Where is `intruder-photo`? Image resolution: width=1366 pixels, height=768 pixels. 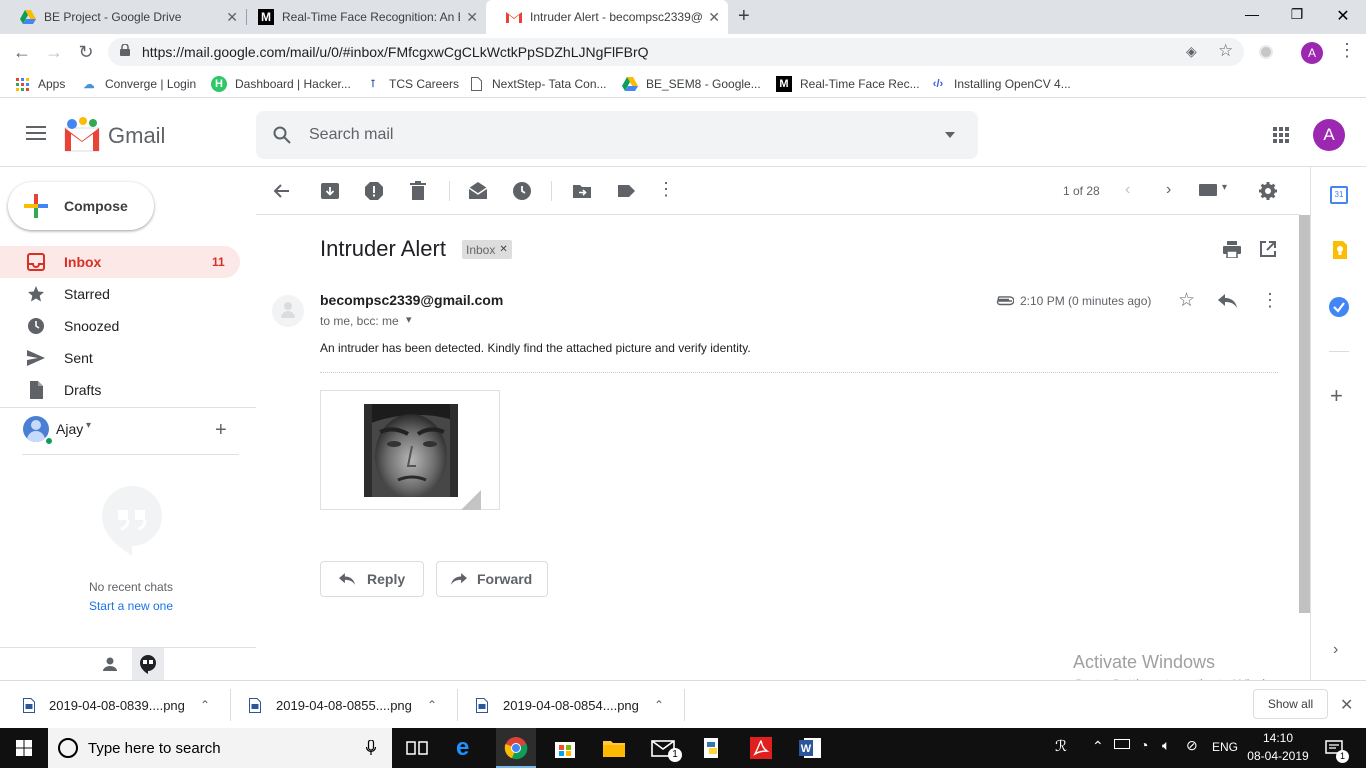
intruder-photo is located at coordinates (411, 450).